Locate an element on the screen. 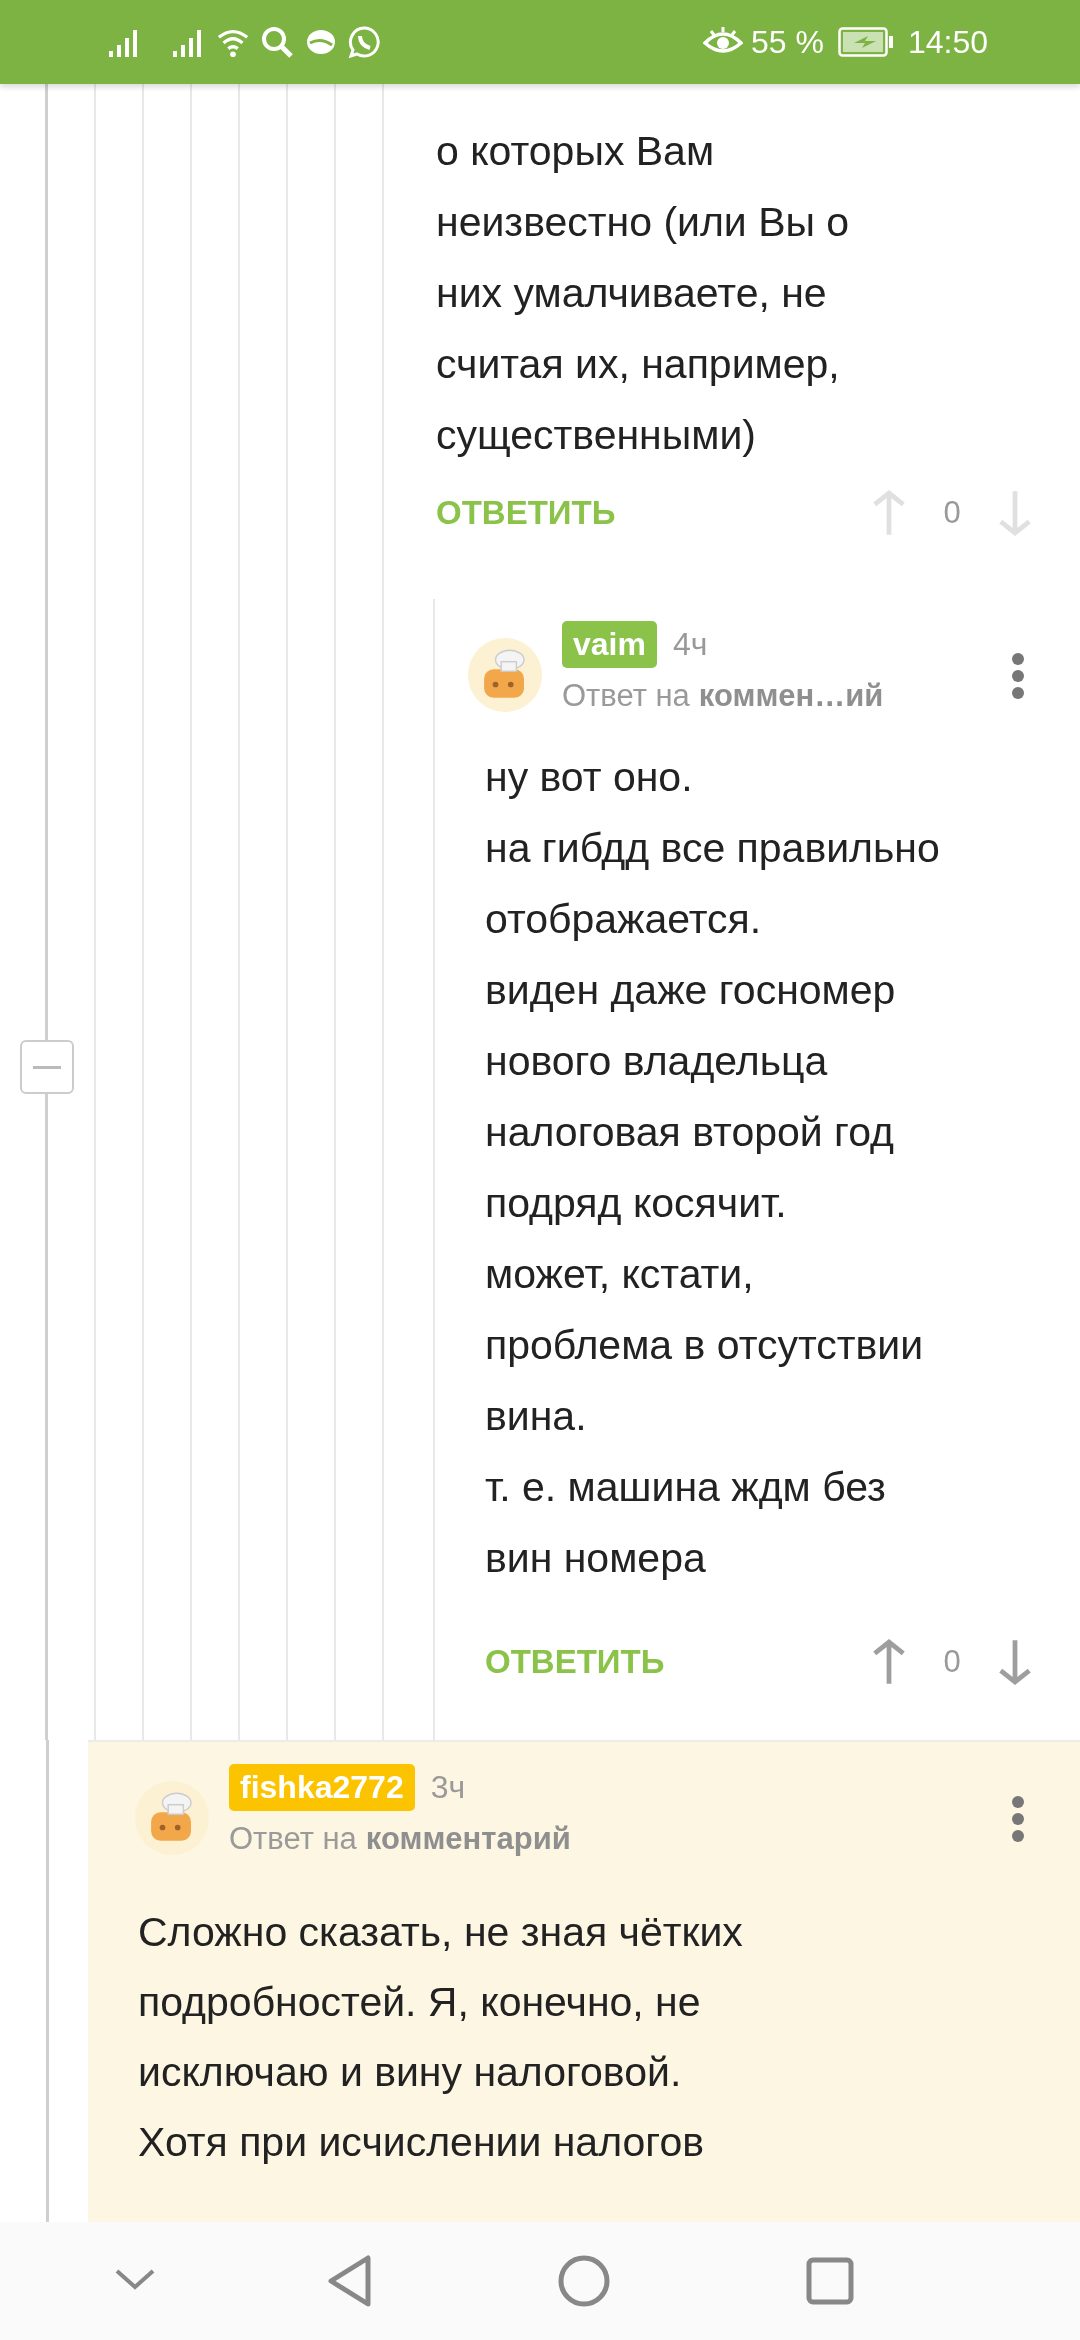 The image size is (1080, 2340). recents-icon is located at coordinates (830, 2281).